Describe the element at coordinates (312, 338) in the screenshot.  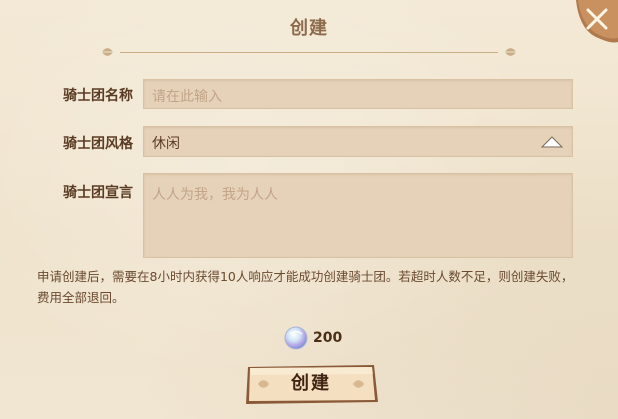
I see `cost-display: 200` at that location.